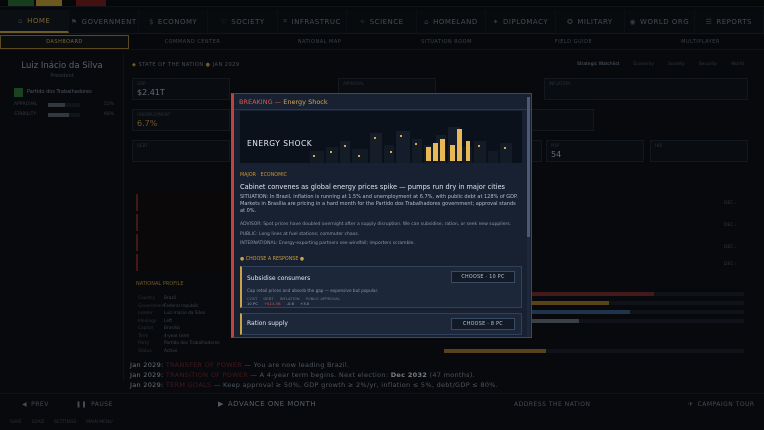 Image resolution: width=764 pixels, height=430 pixels. Describe the element at coordinates (280, 143) in the screenshot. I see `hero-title: ENERGY SHOCK` at that location.